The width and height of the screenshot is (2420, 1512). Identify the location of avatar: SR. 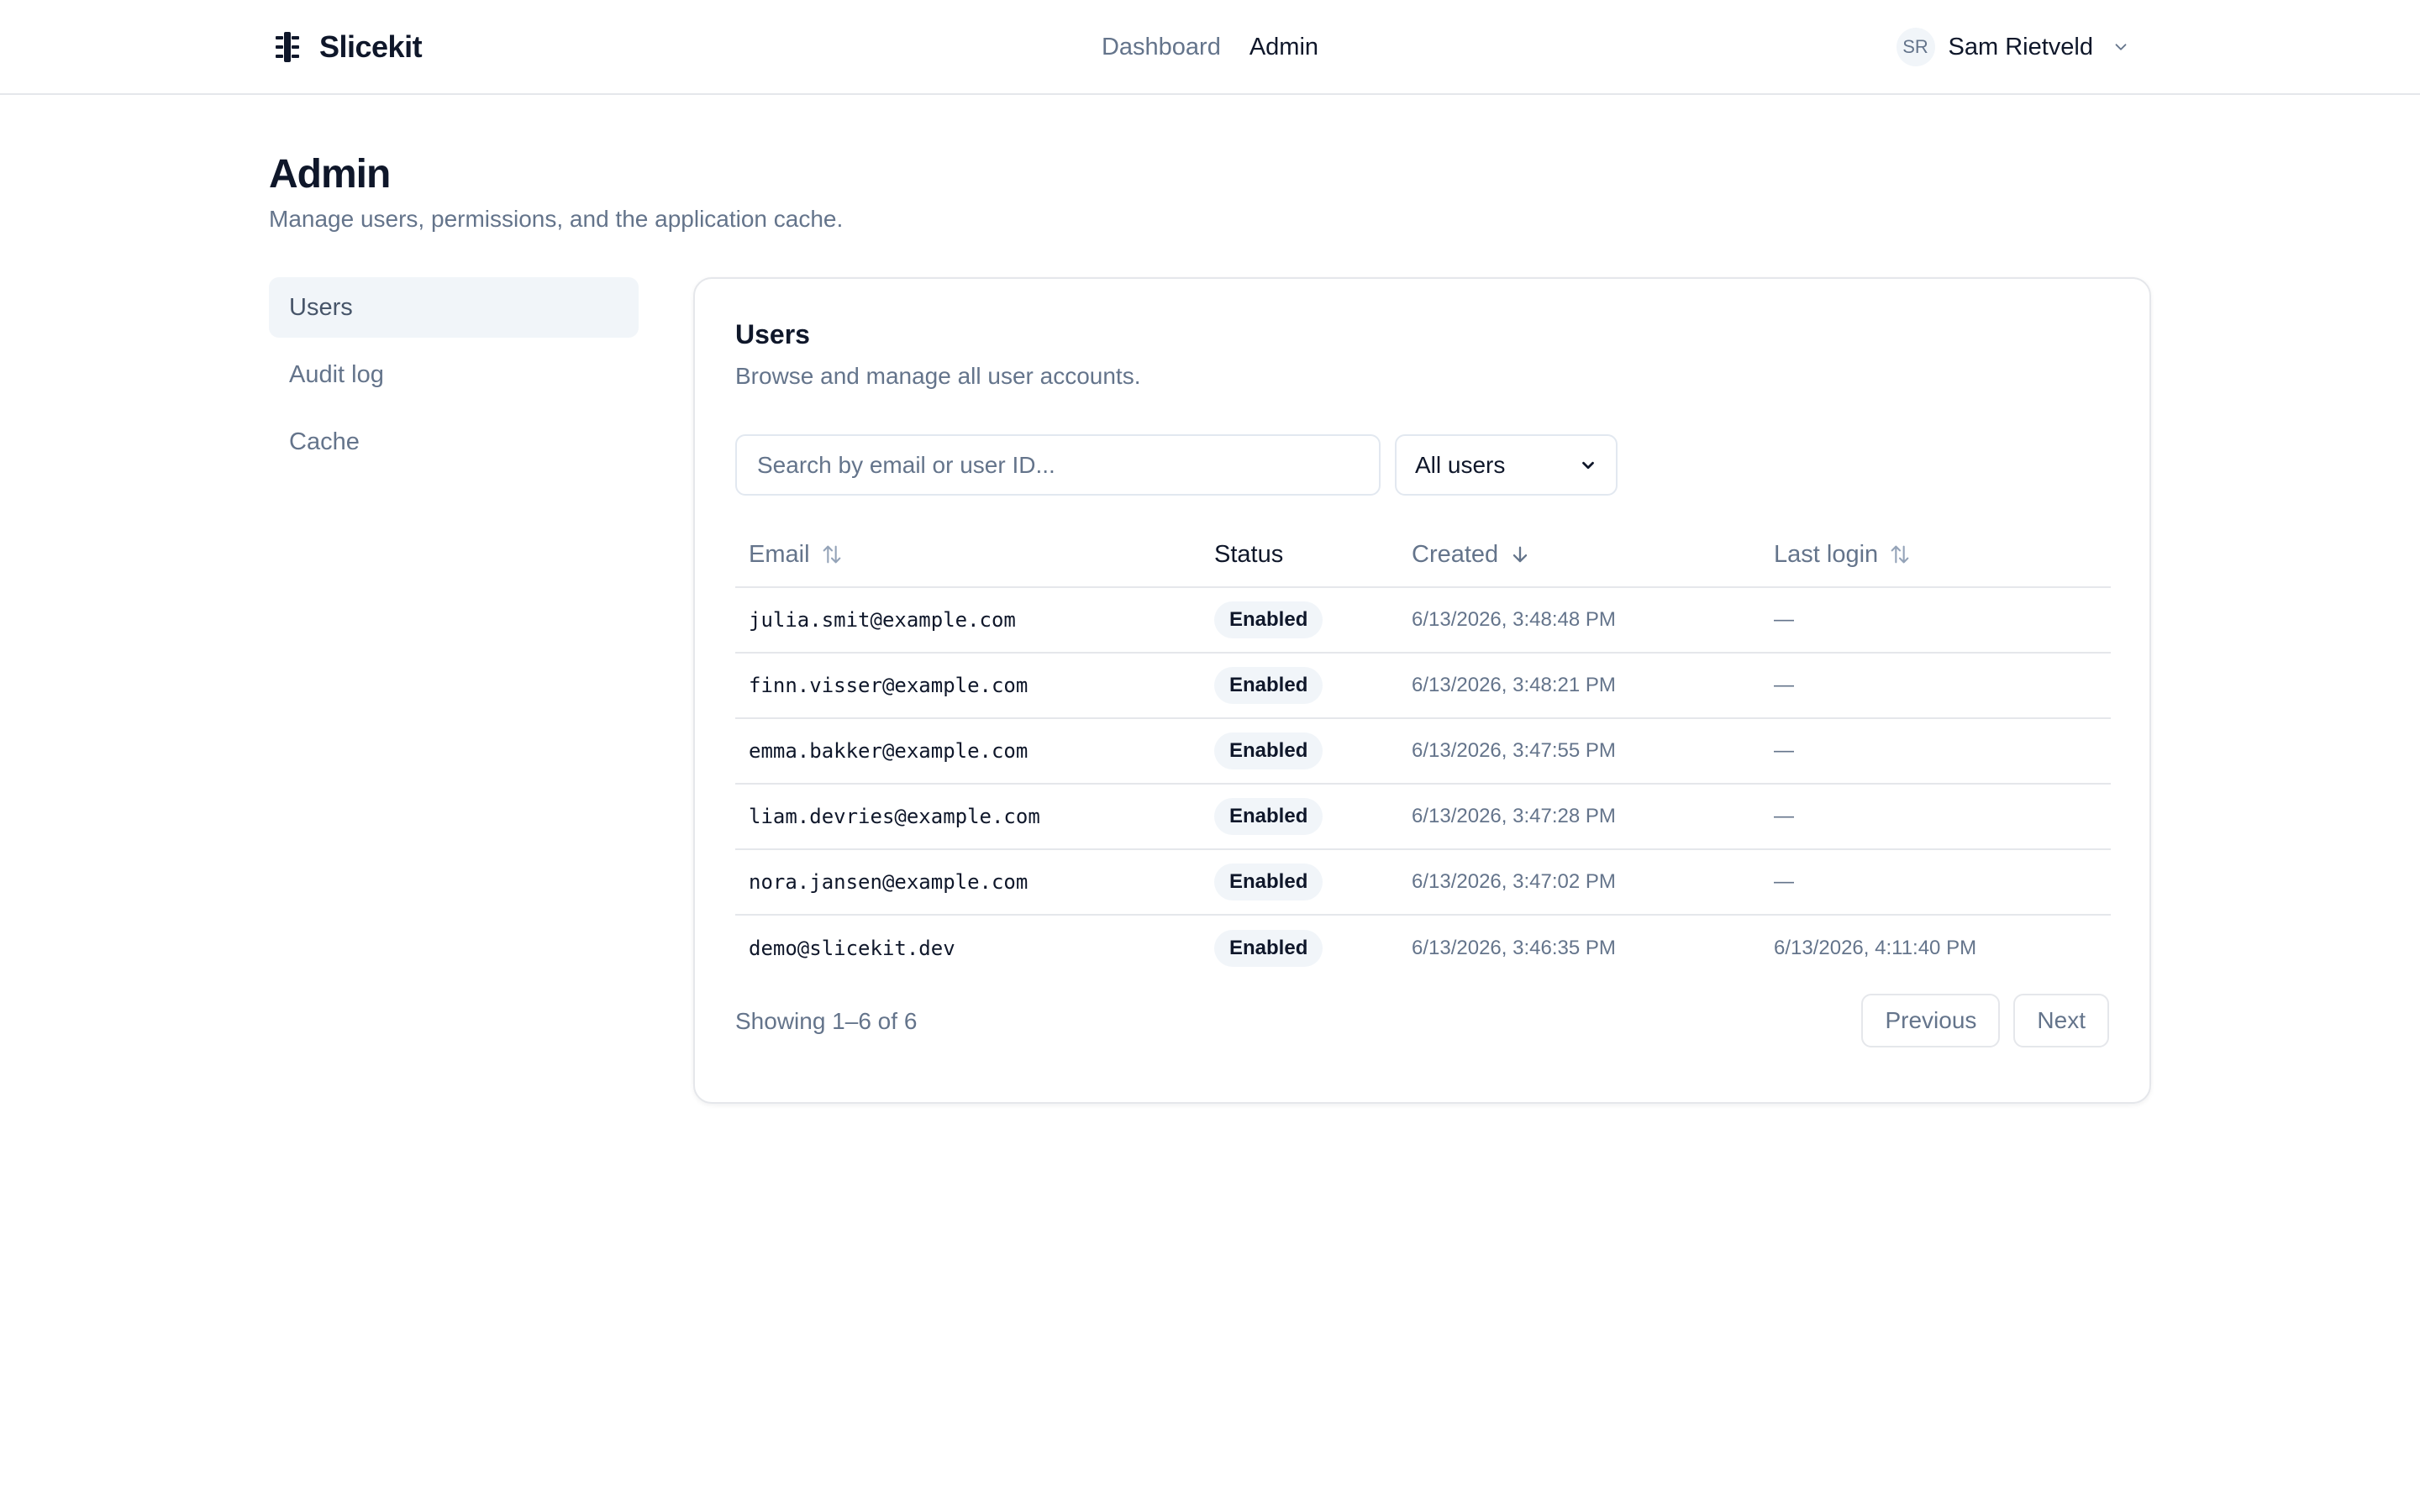
(1916, 47).